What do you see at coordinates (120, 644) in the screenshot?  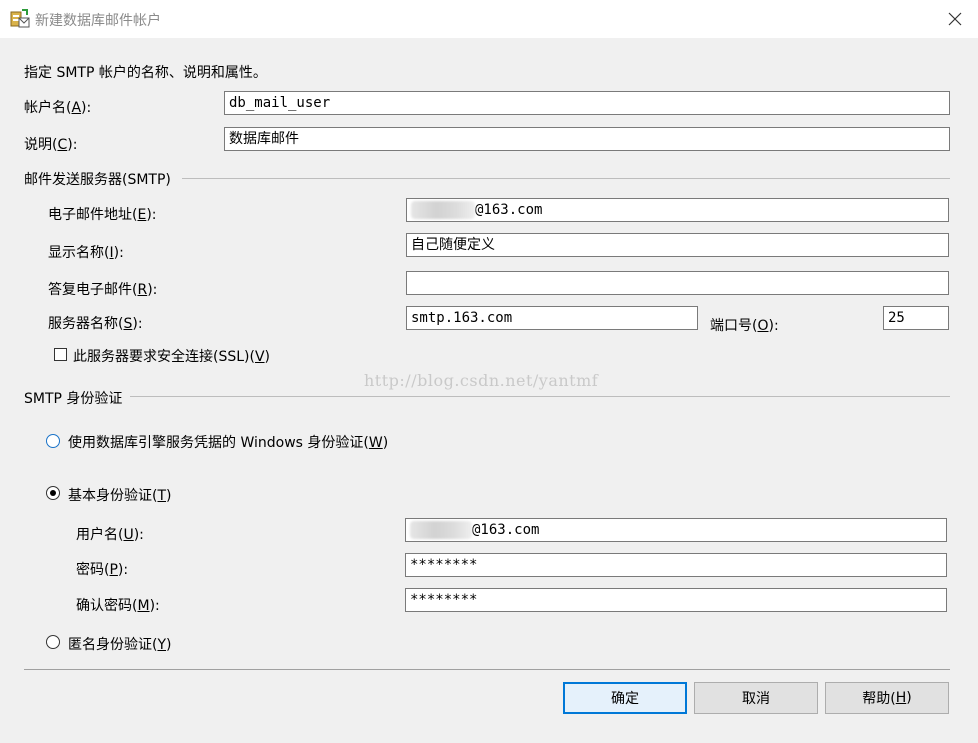 I see `anonymous-auth-label: 匿名身份验证(Y)` at bounding box center [120, 644].